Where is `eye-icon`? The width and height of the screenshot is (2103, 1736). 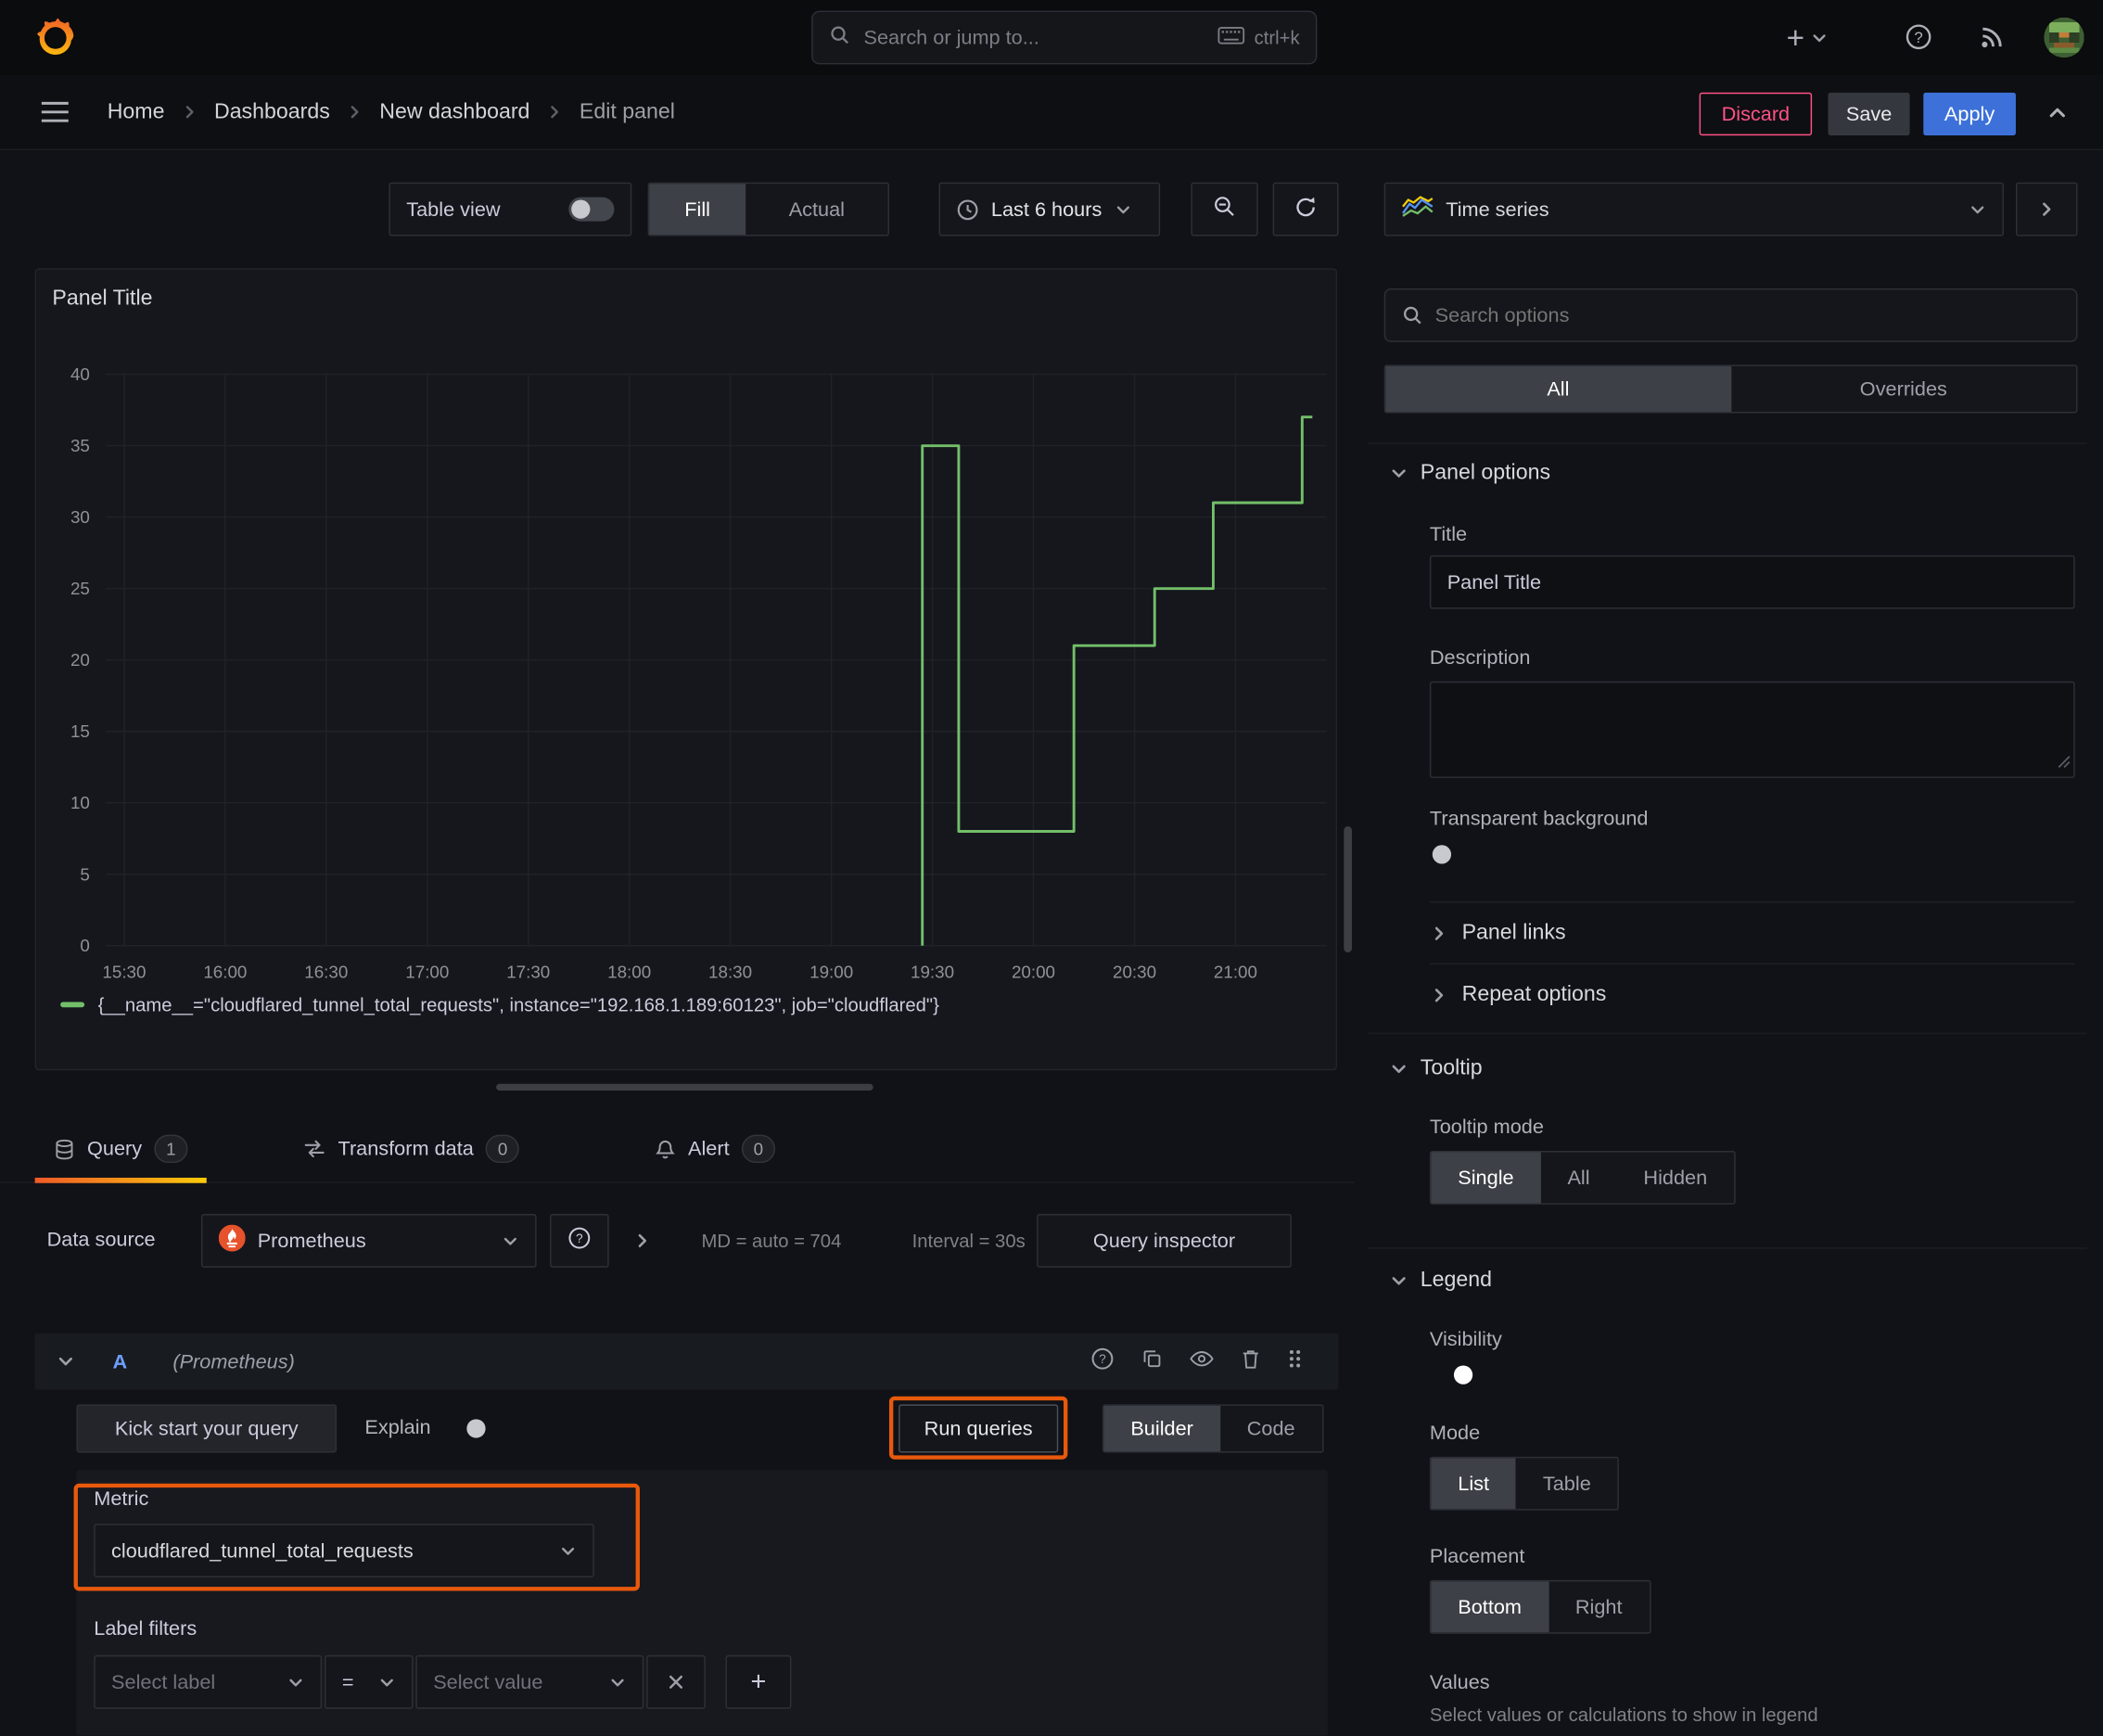 eye-icon is located at coordinates (1202, 1361).